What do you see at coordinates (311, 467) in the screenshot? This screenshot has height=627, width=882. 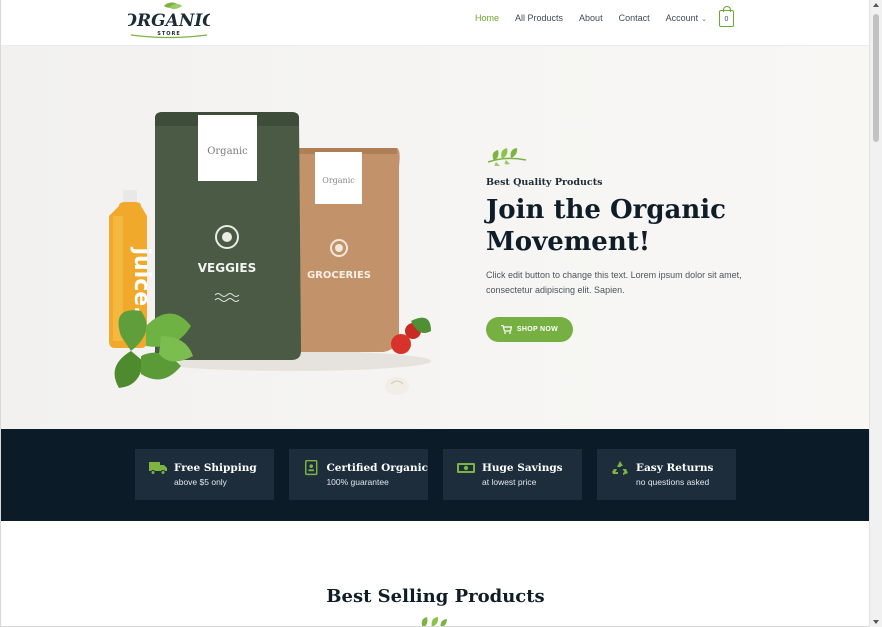 I see `certificate-icon` at bounding box center [311, 467].